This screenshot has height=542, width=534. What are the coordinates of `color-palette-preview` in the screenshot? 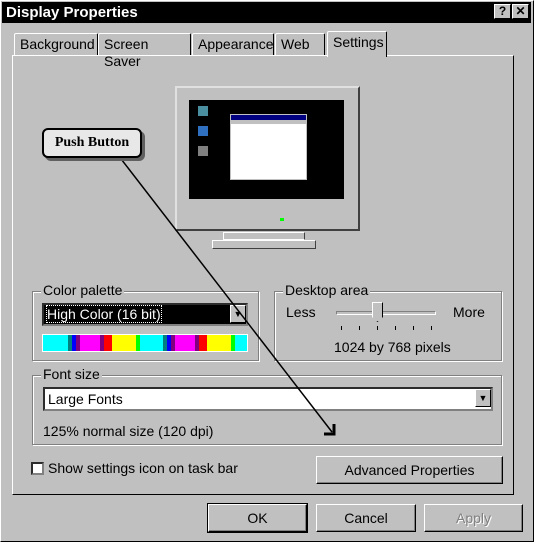 It's located at (145, 343).